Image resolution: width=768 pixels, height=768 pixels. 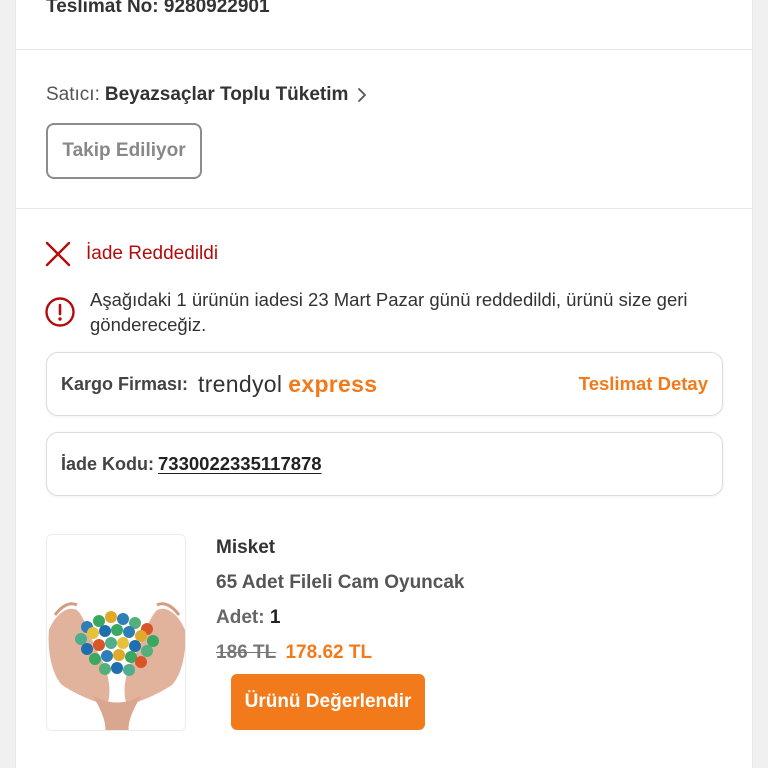 I want to click on product-description: 65 Adet Fileli Cam Oyuncak, so click(x=340, y=582).